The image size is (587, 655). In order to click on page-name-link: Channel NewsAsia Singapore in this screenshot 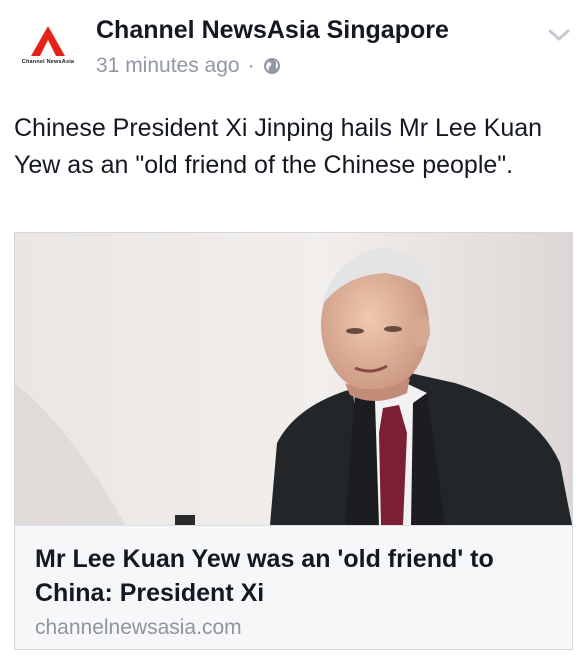, I will do `click(272, 30)`.